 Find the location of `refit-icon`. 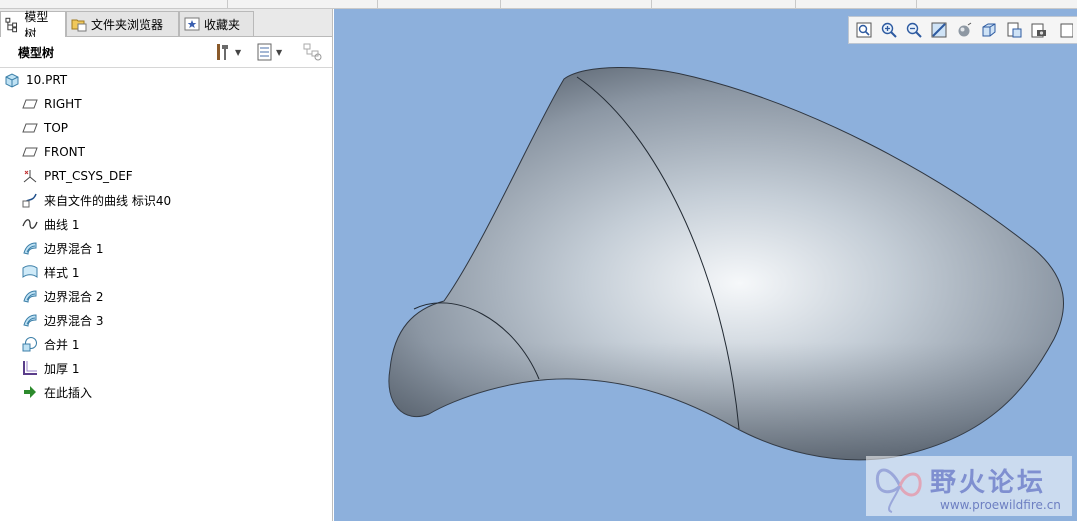

refit-icon is located at coordinates (864, 30).